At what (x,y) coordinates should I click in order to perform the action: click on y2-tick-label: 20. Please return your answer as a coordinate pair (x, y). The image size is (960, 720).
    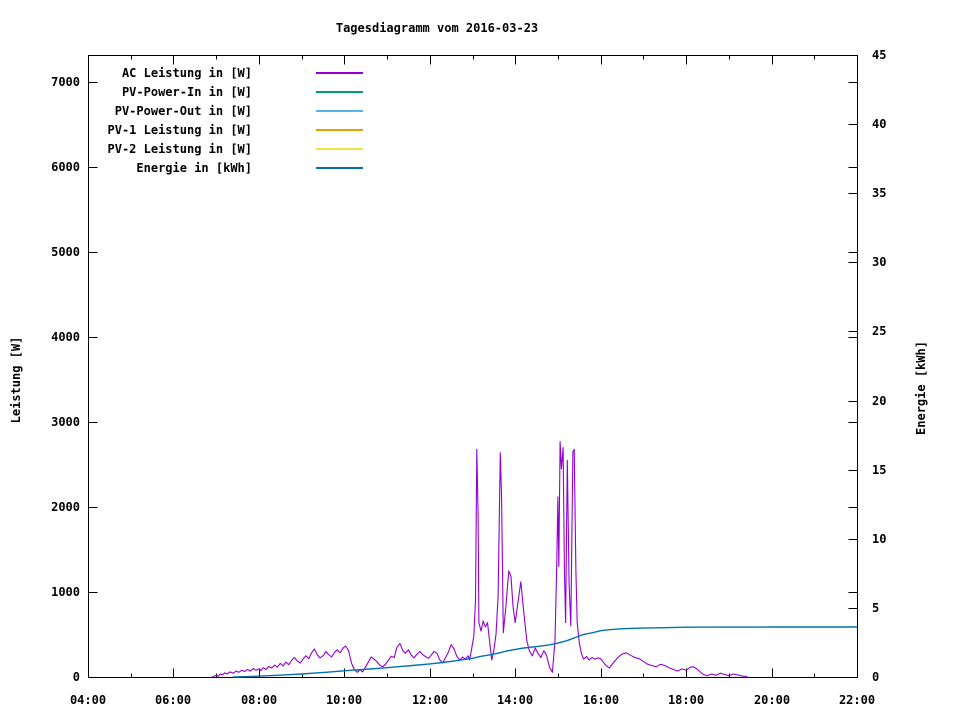
    Looking at the image, I should click on (879, 401).